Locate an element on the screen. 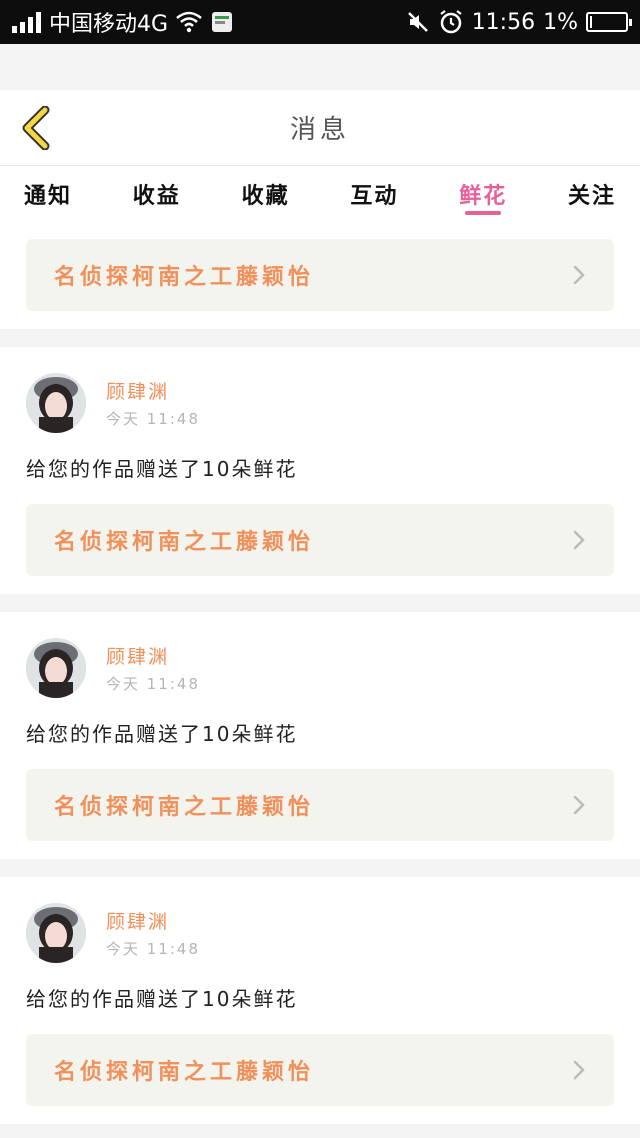 Image resolution: width=640 pixels, height=1138 pixels. status-right: 11:56 1% is located at coordinates (519, 22).